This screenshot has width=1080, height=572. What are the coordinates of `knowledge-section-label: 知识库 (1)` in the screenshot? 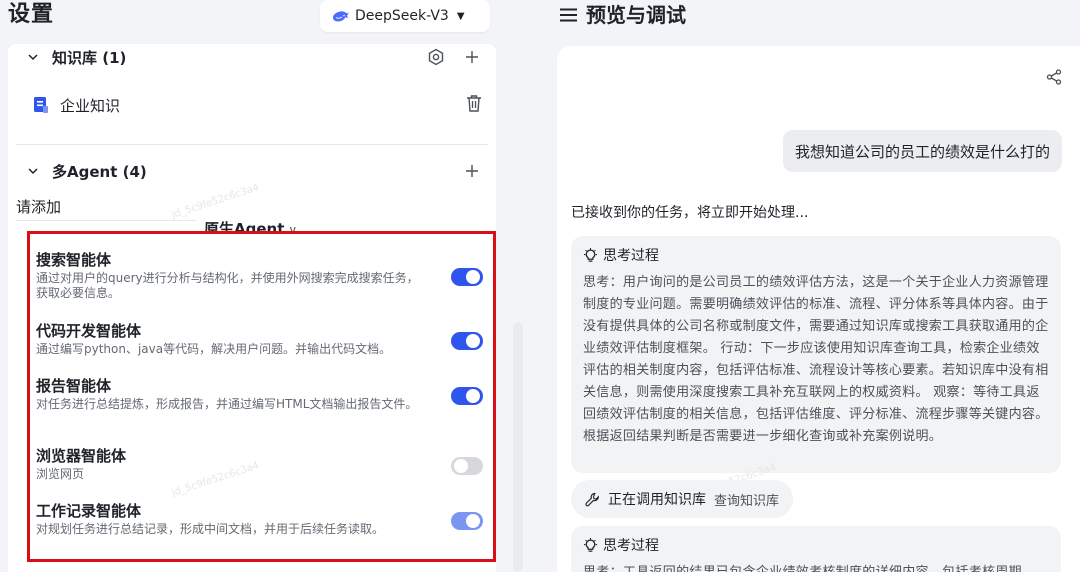 It's located at (89, 57).